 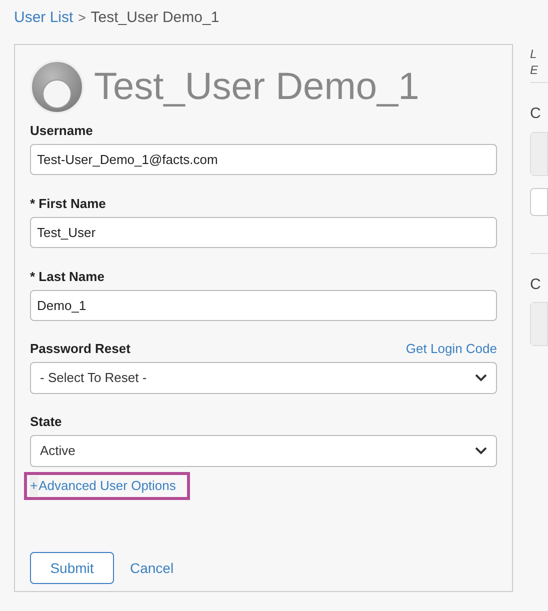 What do you see at coordinates (34, 486) in the screenshot?
I see `expand-icon: +` at bounding box center [34, 486].